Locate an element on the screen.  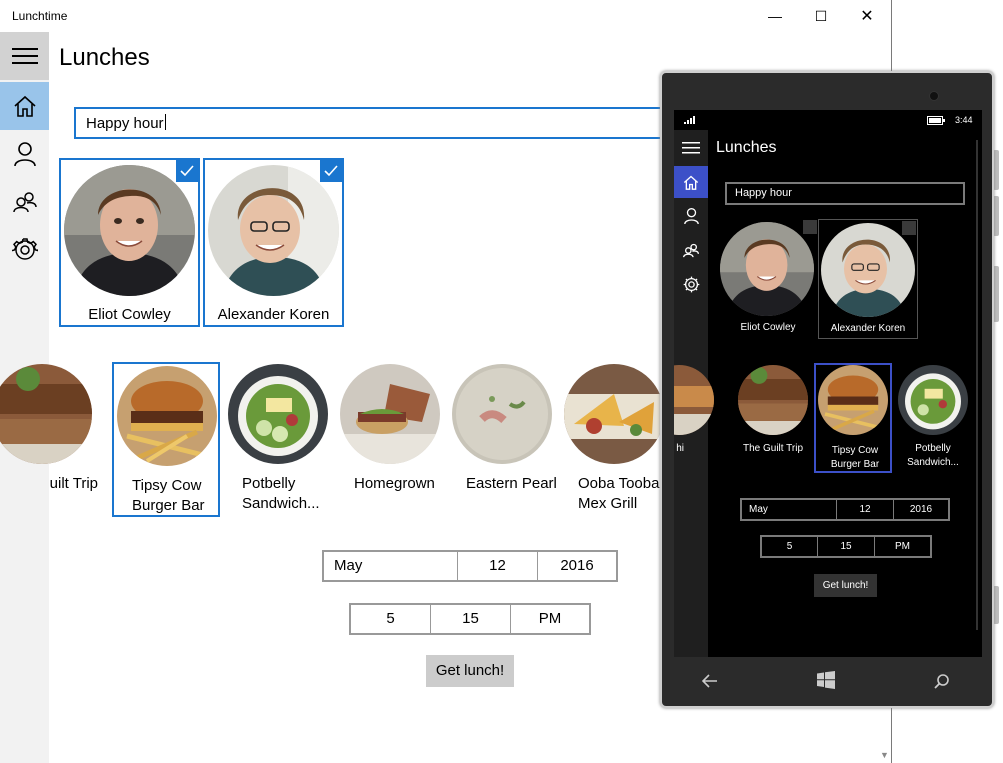
hamburger-button is located at coordinates (24, 56).